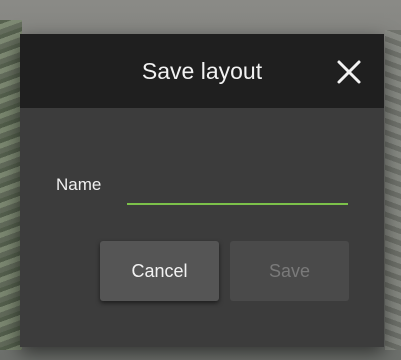  What do you see at coordinates (237, 190) in the screenshot?
I see `name-input` at bounding box center [237, 190].